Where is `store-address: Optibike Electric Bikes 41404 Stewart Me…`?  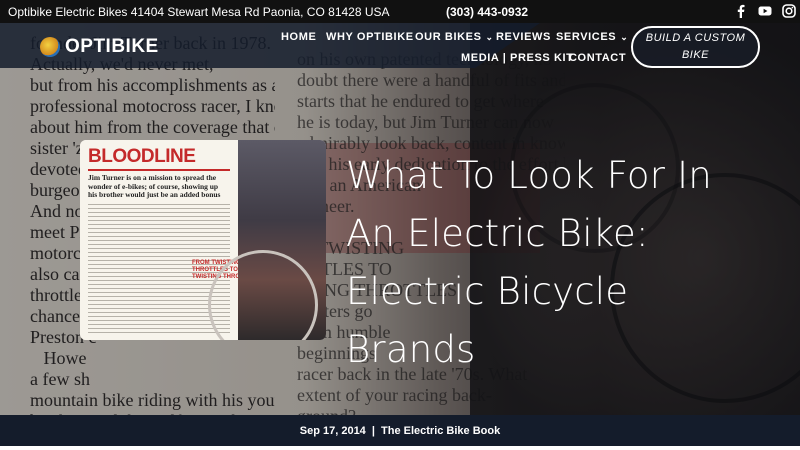
store-address: Optibike Electric Bikes 41404 Stewart Me… is located at coordinates (199, 12).